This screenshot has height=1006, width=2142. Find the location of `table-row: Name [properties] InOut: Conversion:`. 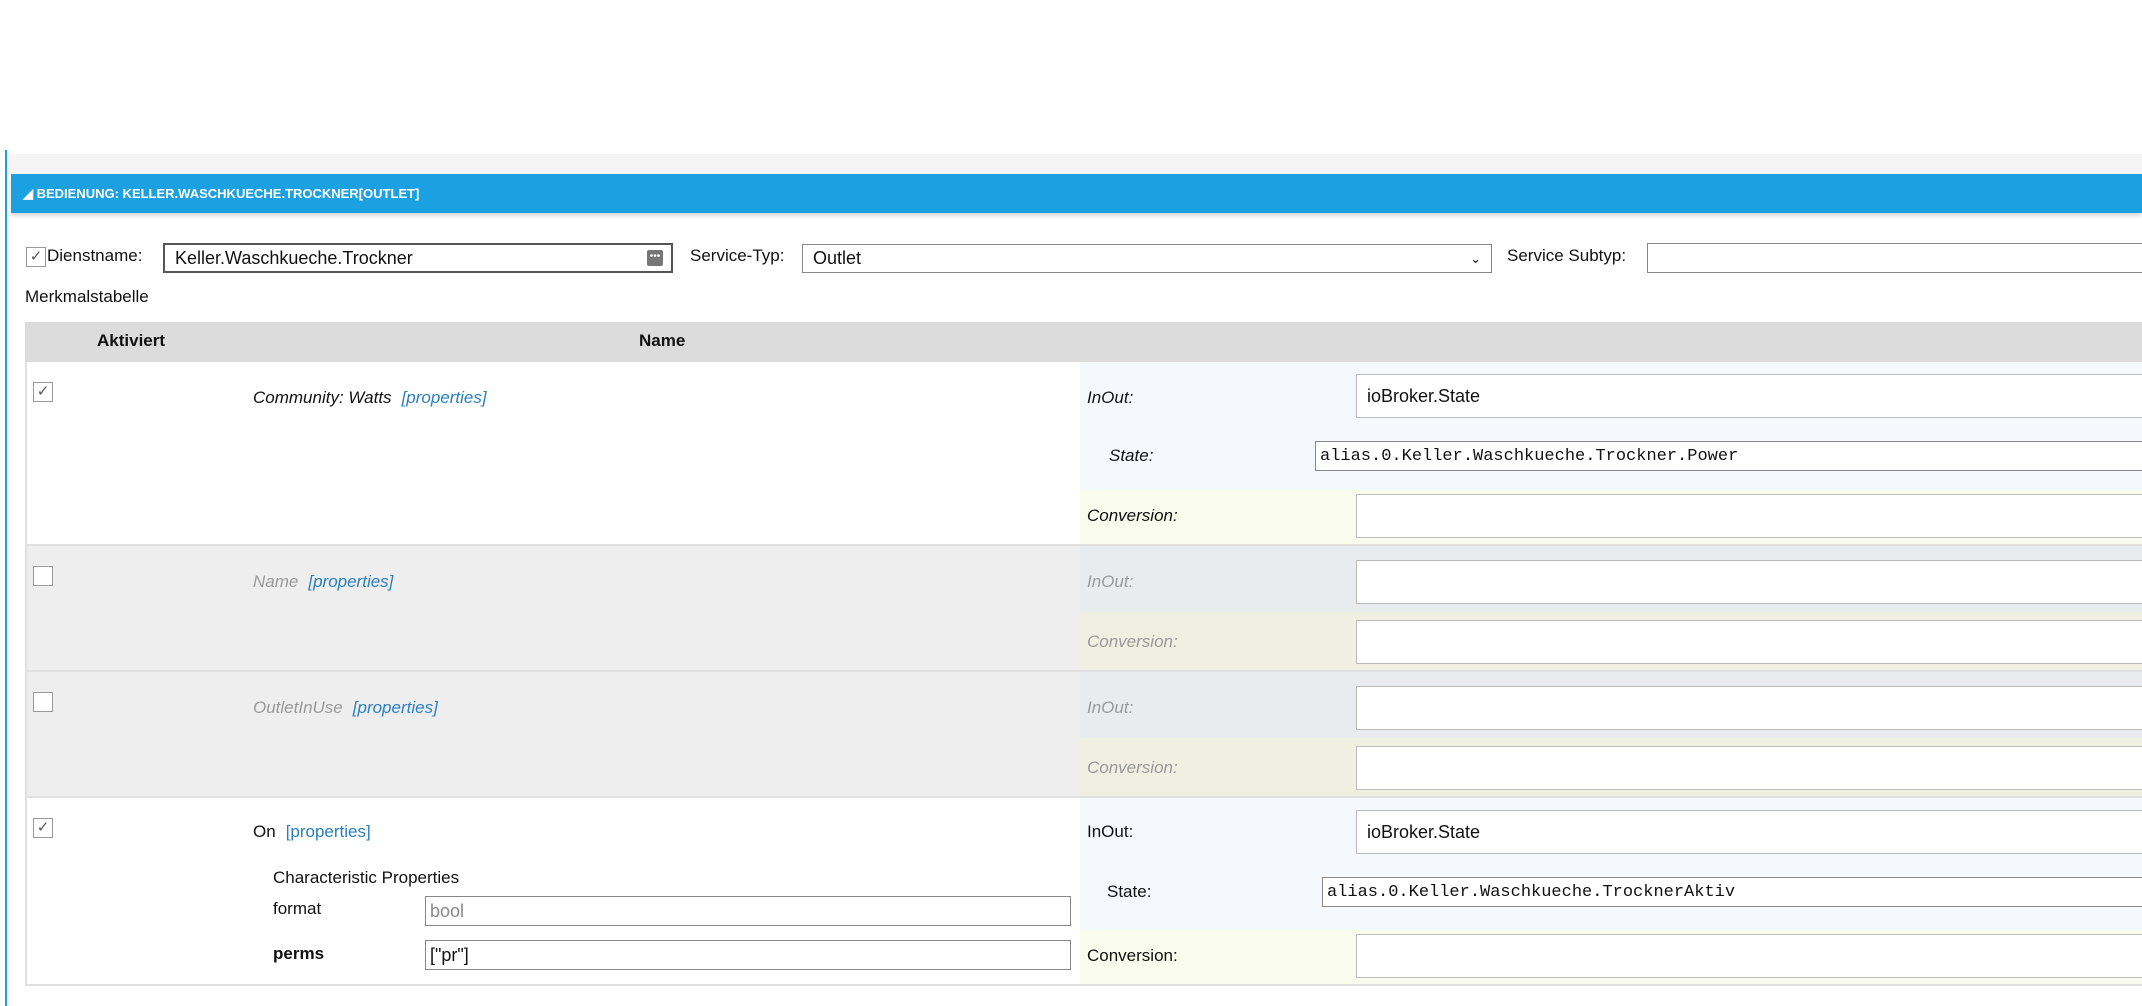

table-row: Name [properties] InOut: Conversion: is located at coordinates (1083, 609).